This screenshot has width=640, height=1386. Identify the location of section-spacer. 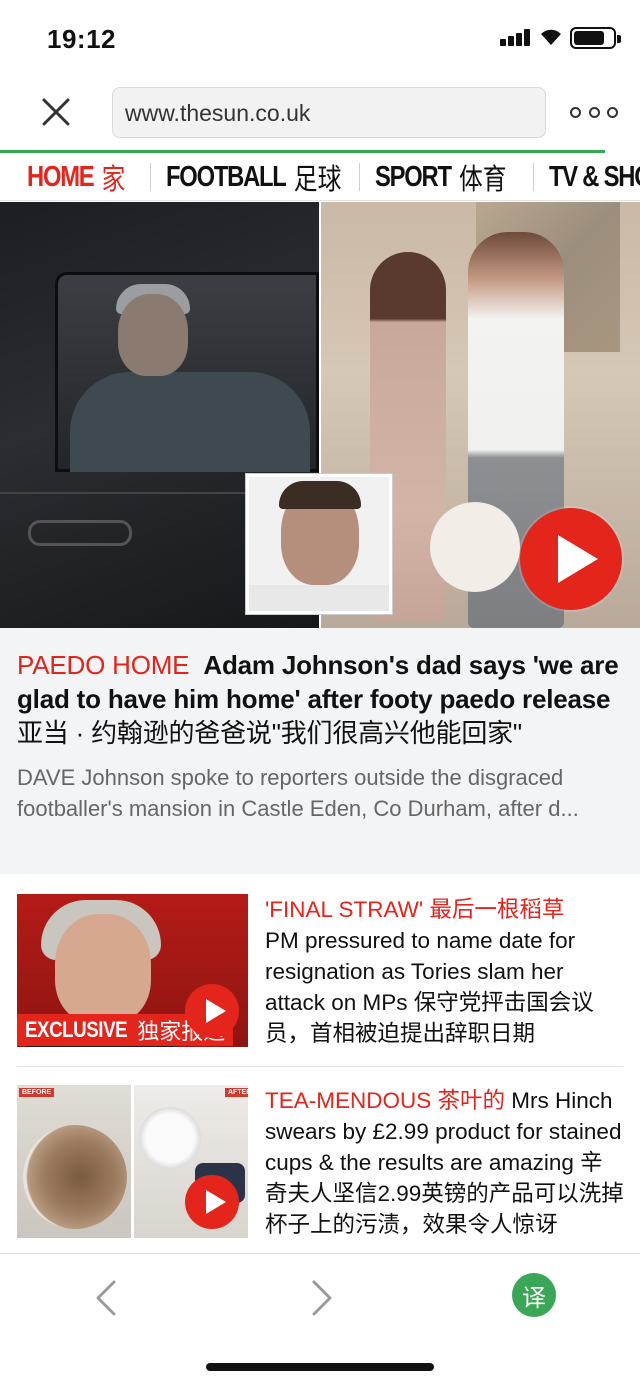
(320, 883).